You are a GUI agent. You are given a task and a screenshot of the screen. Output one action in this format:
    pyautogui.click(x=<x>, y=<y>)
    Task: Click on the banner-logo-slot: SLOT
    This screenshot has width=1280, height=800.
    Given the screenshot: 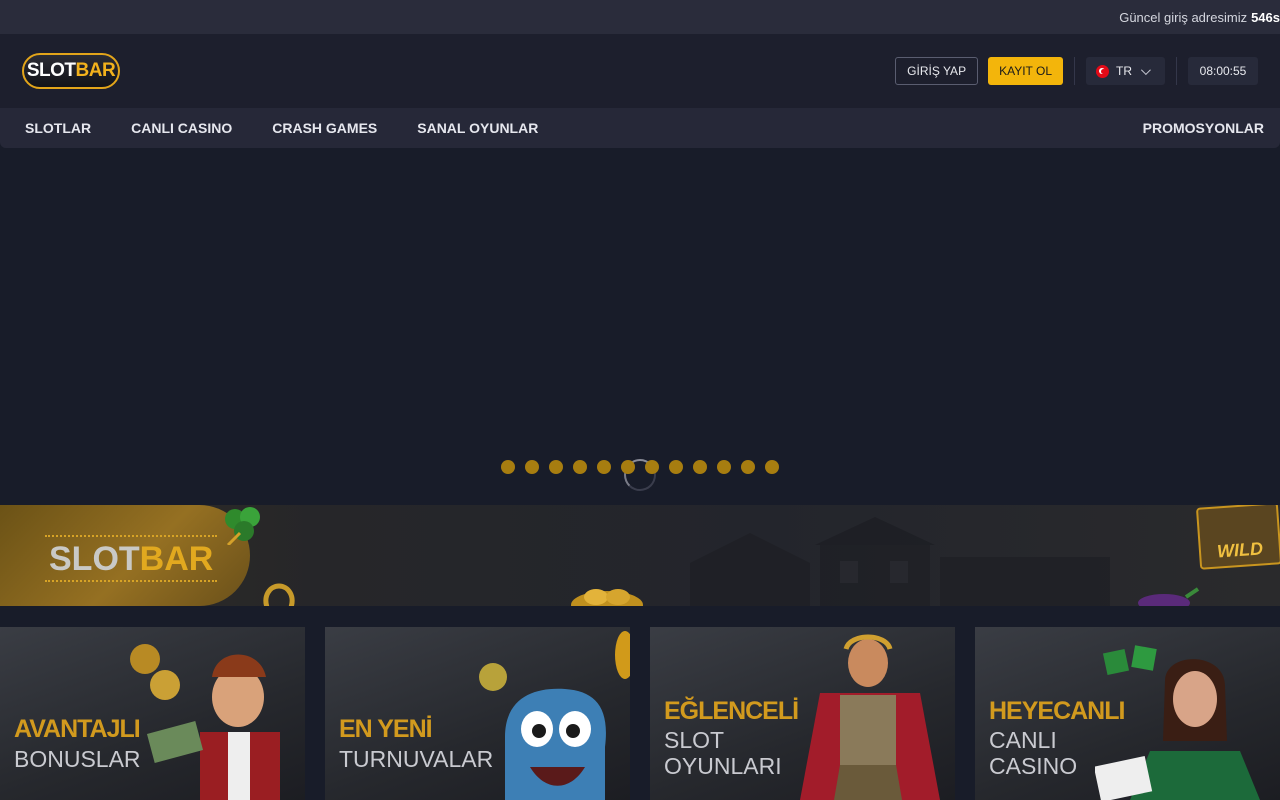 What is the action you would take?
    pyautogui.click(x=94, y=559)
    